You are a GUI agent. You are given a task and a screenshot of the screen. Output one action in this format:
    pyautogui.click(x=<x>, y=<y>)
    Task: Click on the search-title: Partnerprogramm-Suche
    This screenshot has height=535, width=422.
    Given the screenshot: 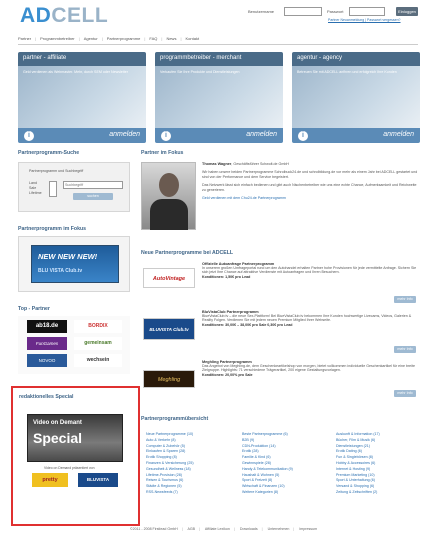 What is the action you would take?
    pyautogui.click(x=49, y=153)
    